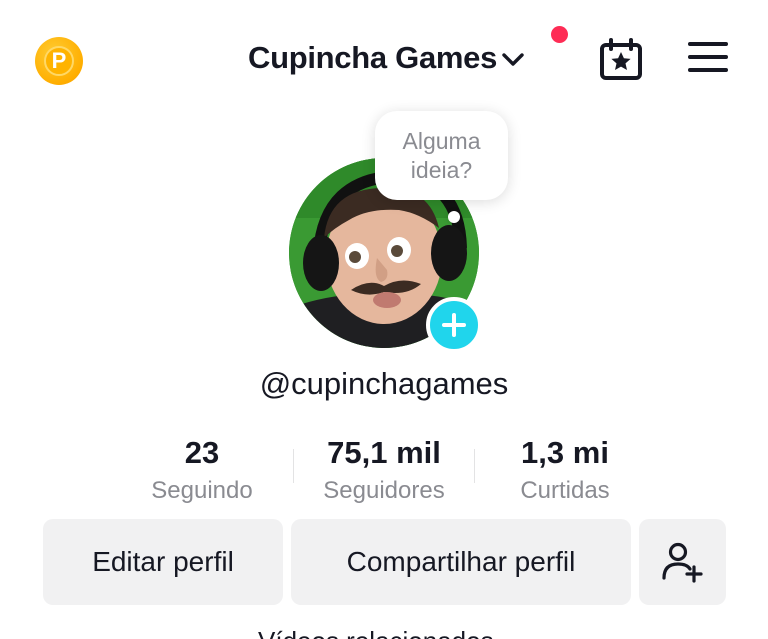 The height and width of the screenshot is (639, 768). I want to click on stat-label: Seguindo, so click(202, 490).